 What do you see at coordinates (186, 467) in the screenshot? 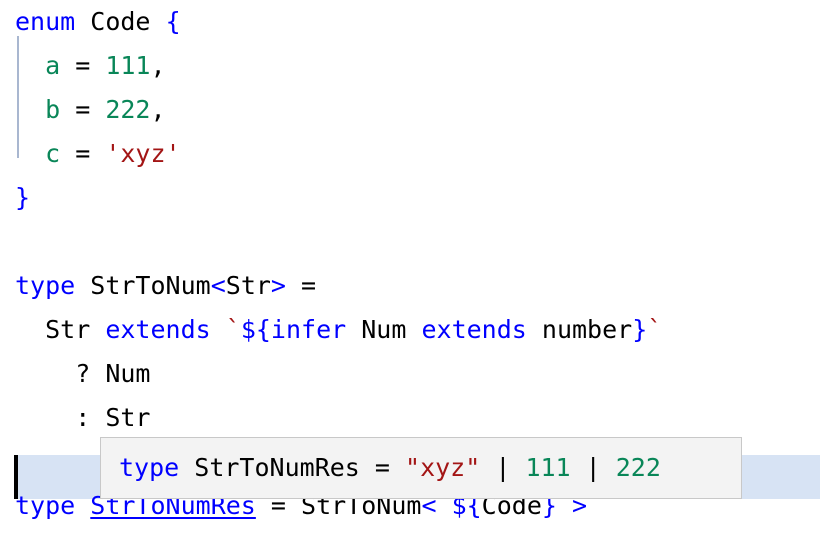
I see `tooltip-token` at bounding box center [186, 467].